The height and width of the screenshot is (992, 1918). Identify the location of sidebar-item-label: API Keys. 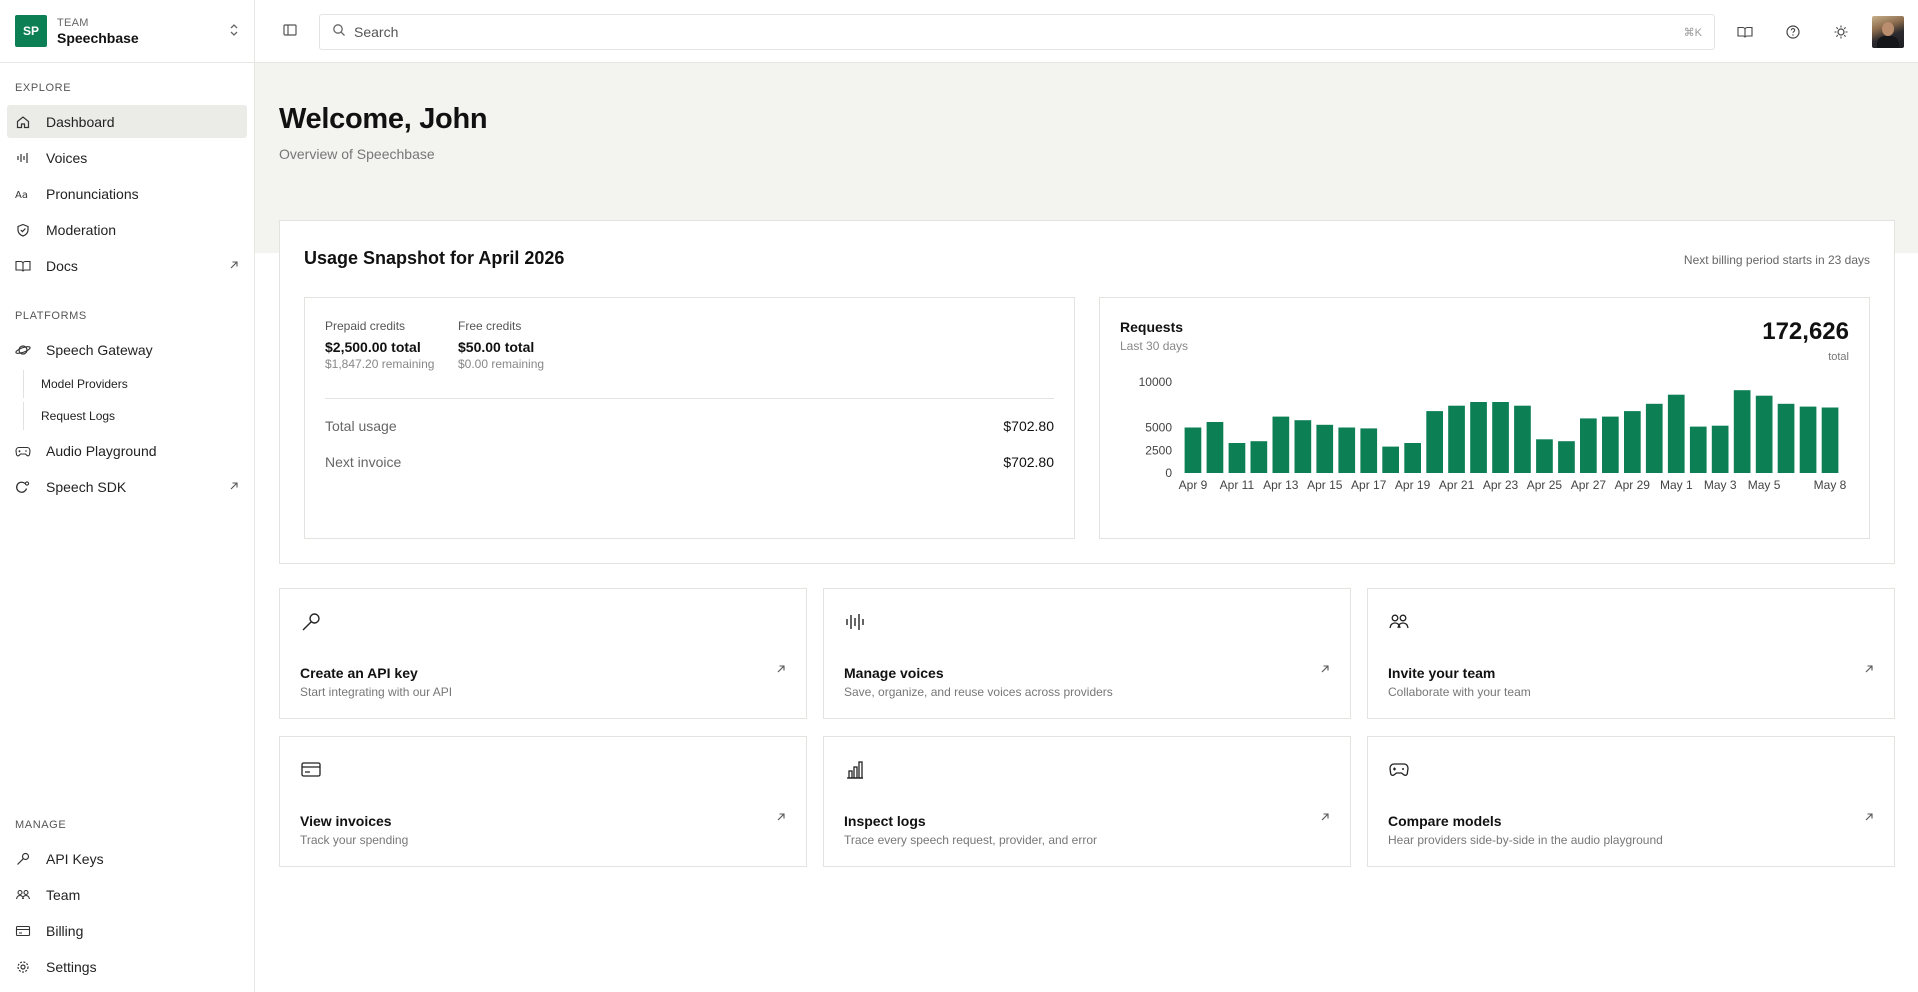
(75, 858).